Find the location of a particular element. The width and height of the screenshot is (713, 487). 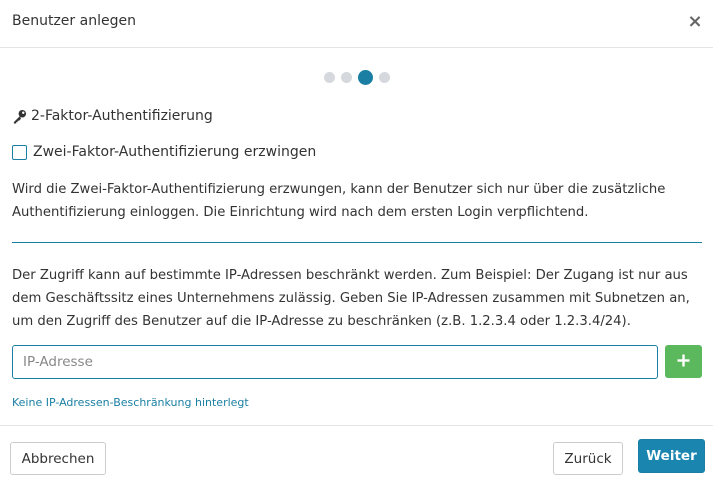

key-icon is located at coordinates (19, 116).